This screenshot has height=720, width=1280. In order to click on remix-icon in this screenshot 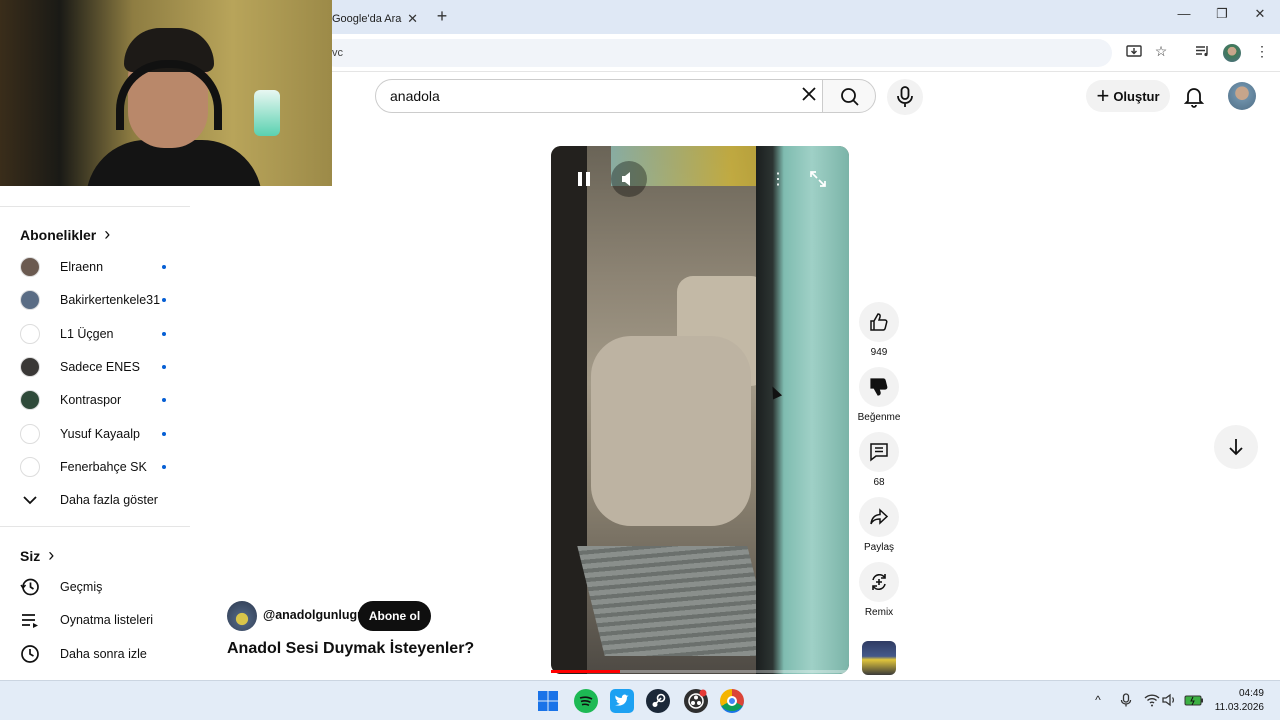, I will do `click(879, 582)`.